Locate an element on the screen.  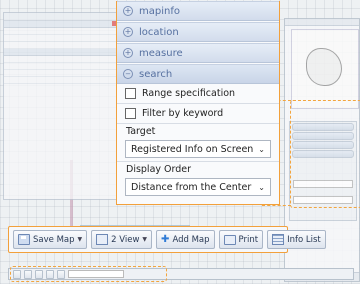
target-select: Registered Info on Screen ⌄ is located at coordinates (198, 149).